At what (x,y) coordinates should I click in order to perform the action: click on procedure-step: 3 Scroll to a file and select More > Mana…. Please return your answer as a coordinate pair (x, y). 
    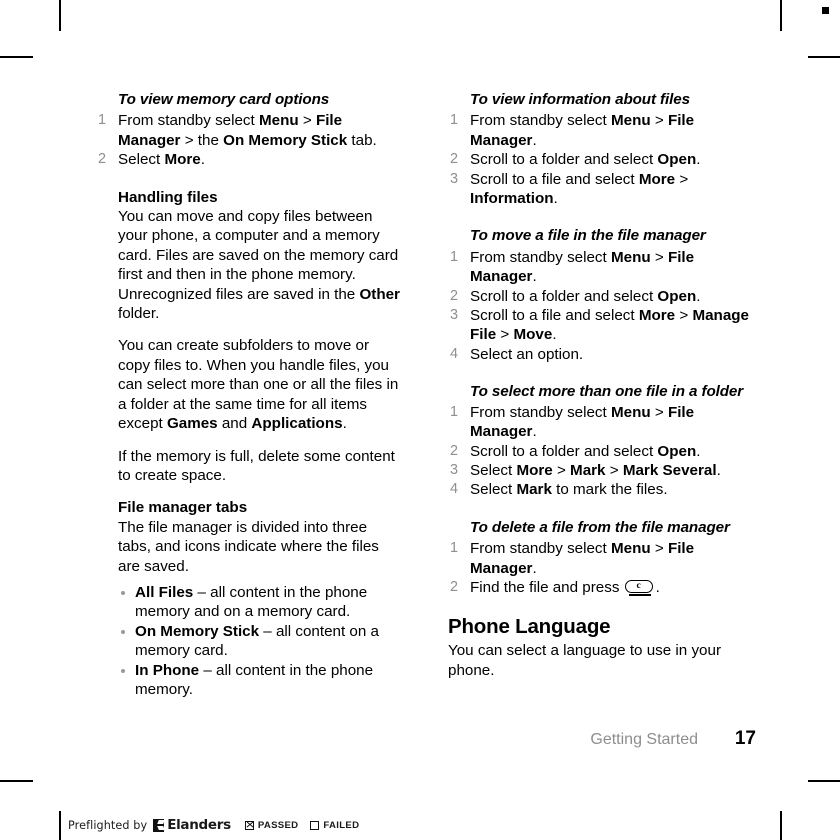
    Looking at the image, I should click on (602, 325).